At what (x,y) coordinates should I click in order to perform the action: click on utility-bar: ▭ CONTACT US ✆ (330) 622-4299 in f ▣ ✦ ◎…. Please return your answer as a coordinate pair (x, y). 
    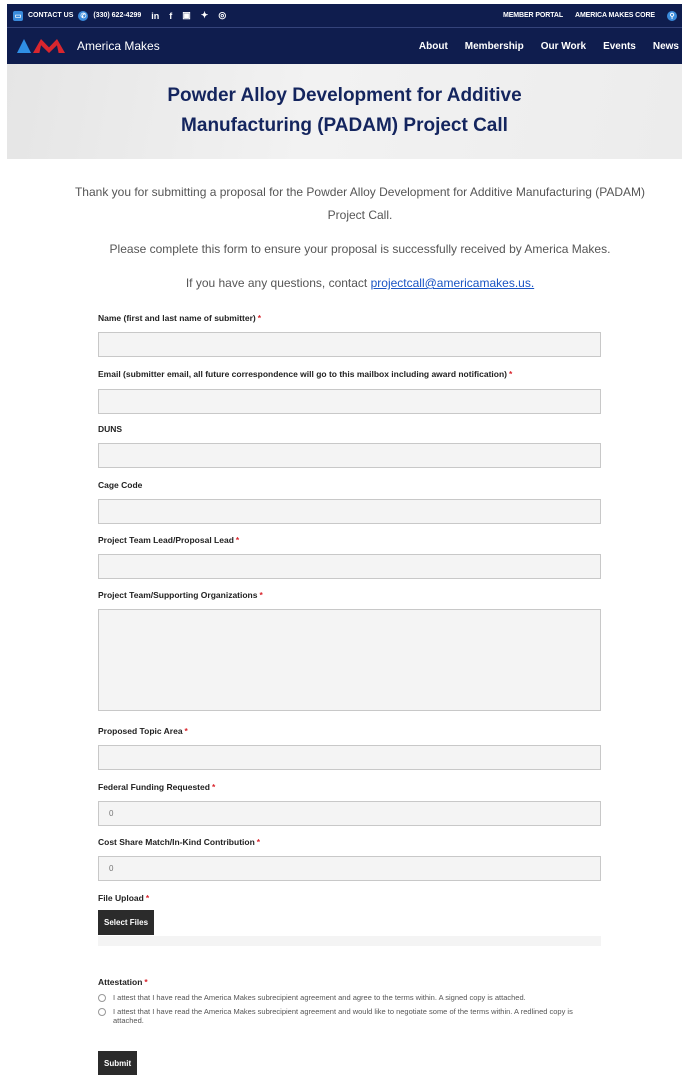
    Looking at the image, I should click on (344, 15).